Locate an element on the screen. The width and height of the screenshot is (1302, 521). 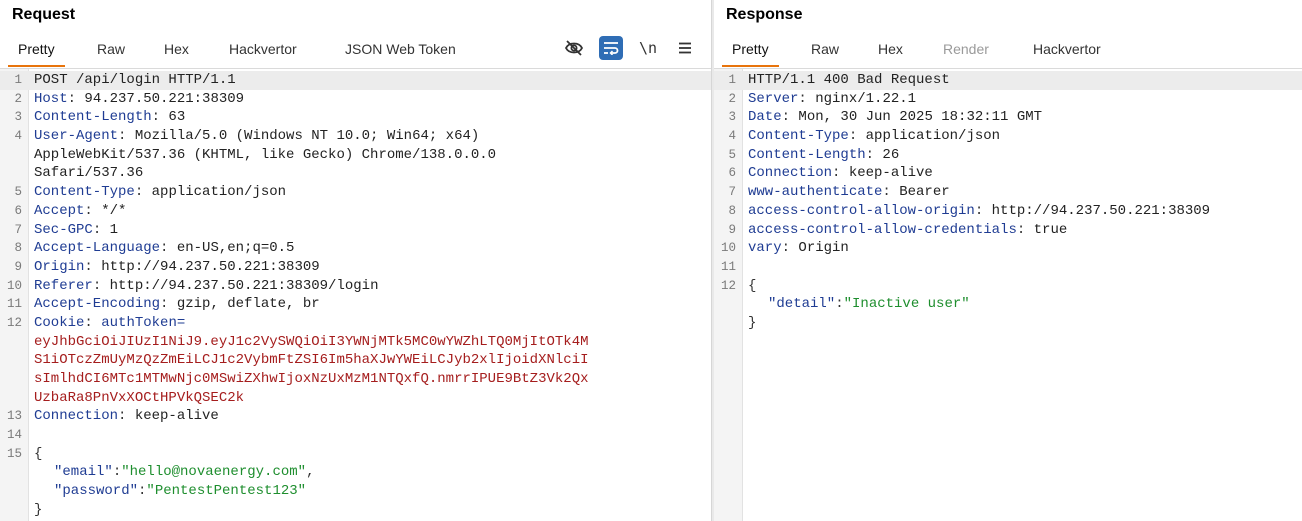
request-line: 7 Sec-GPC: 1 is located at coordinates (66, 229).